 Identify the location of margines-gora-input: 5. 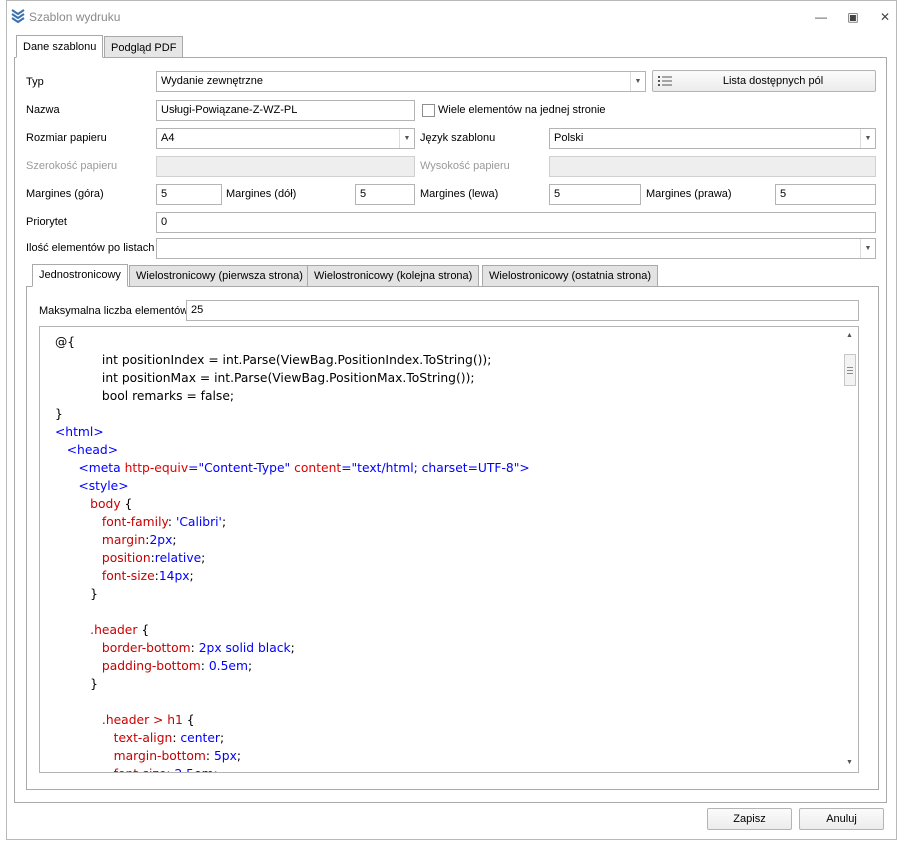
(189, 194).